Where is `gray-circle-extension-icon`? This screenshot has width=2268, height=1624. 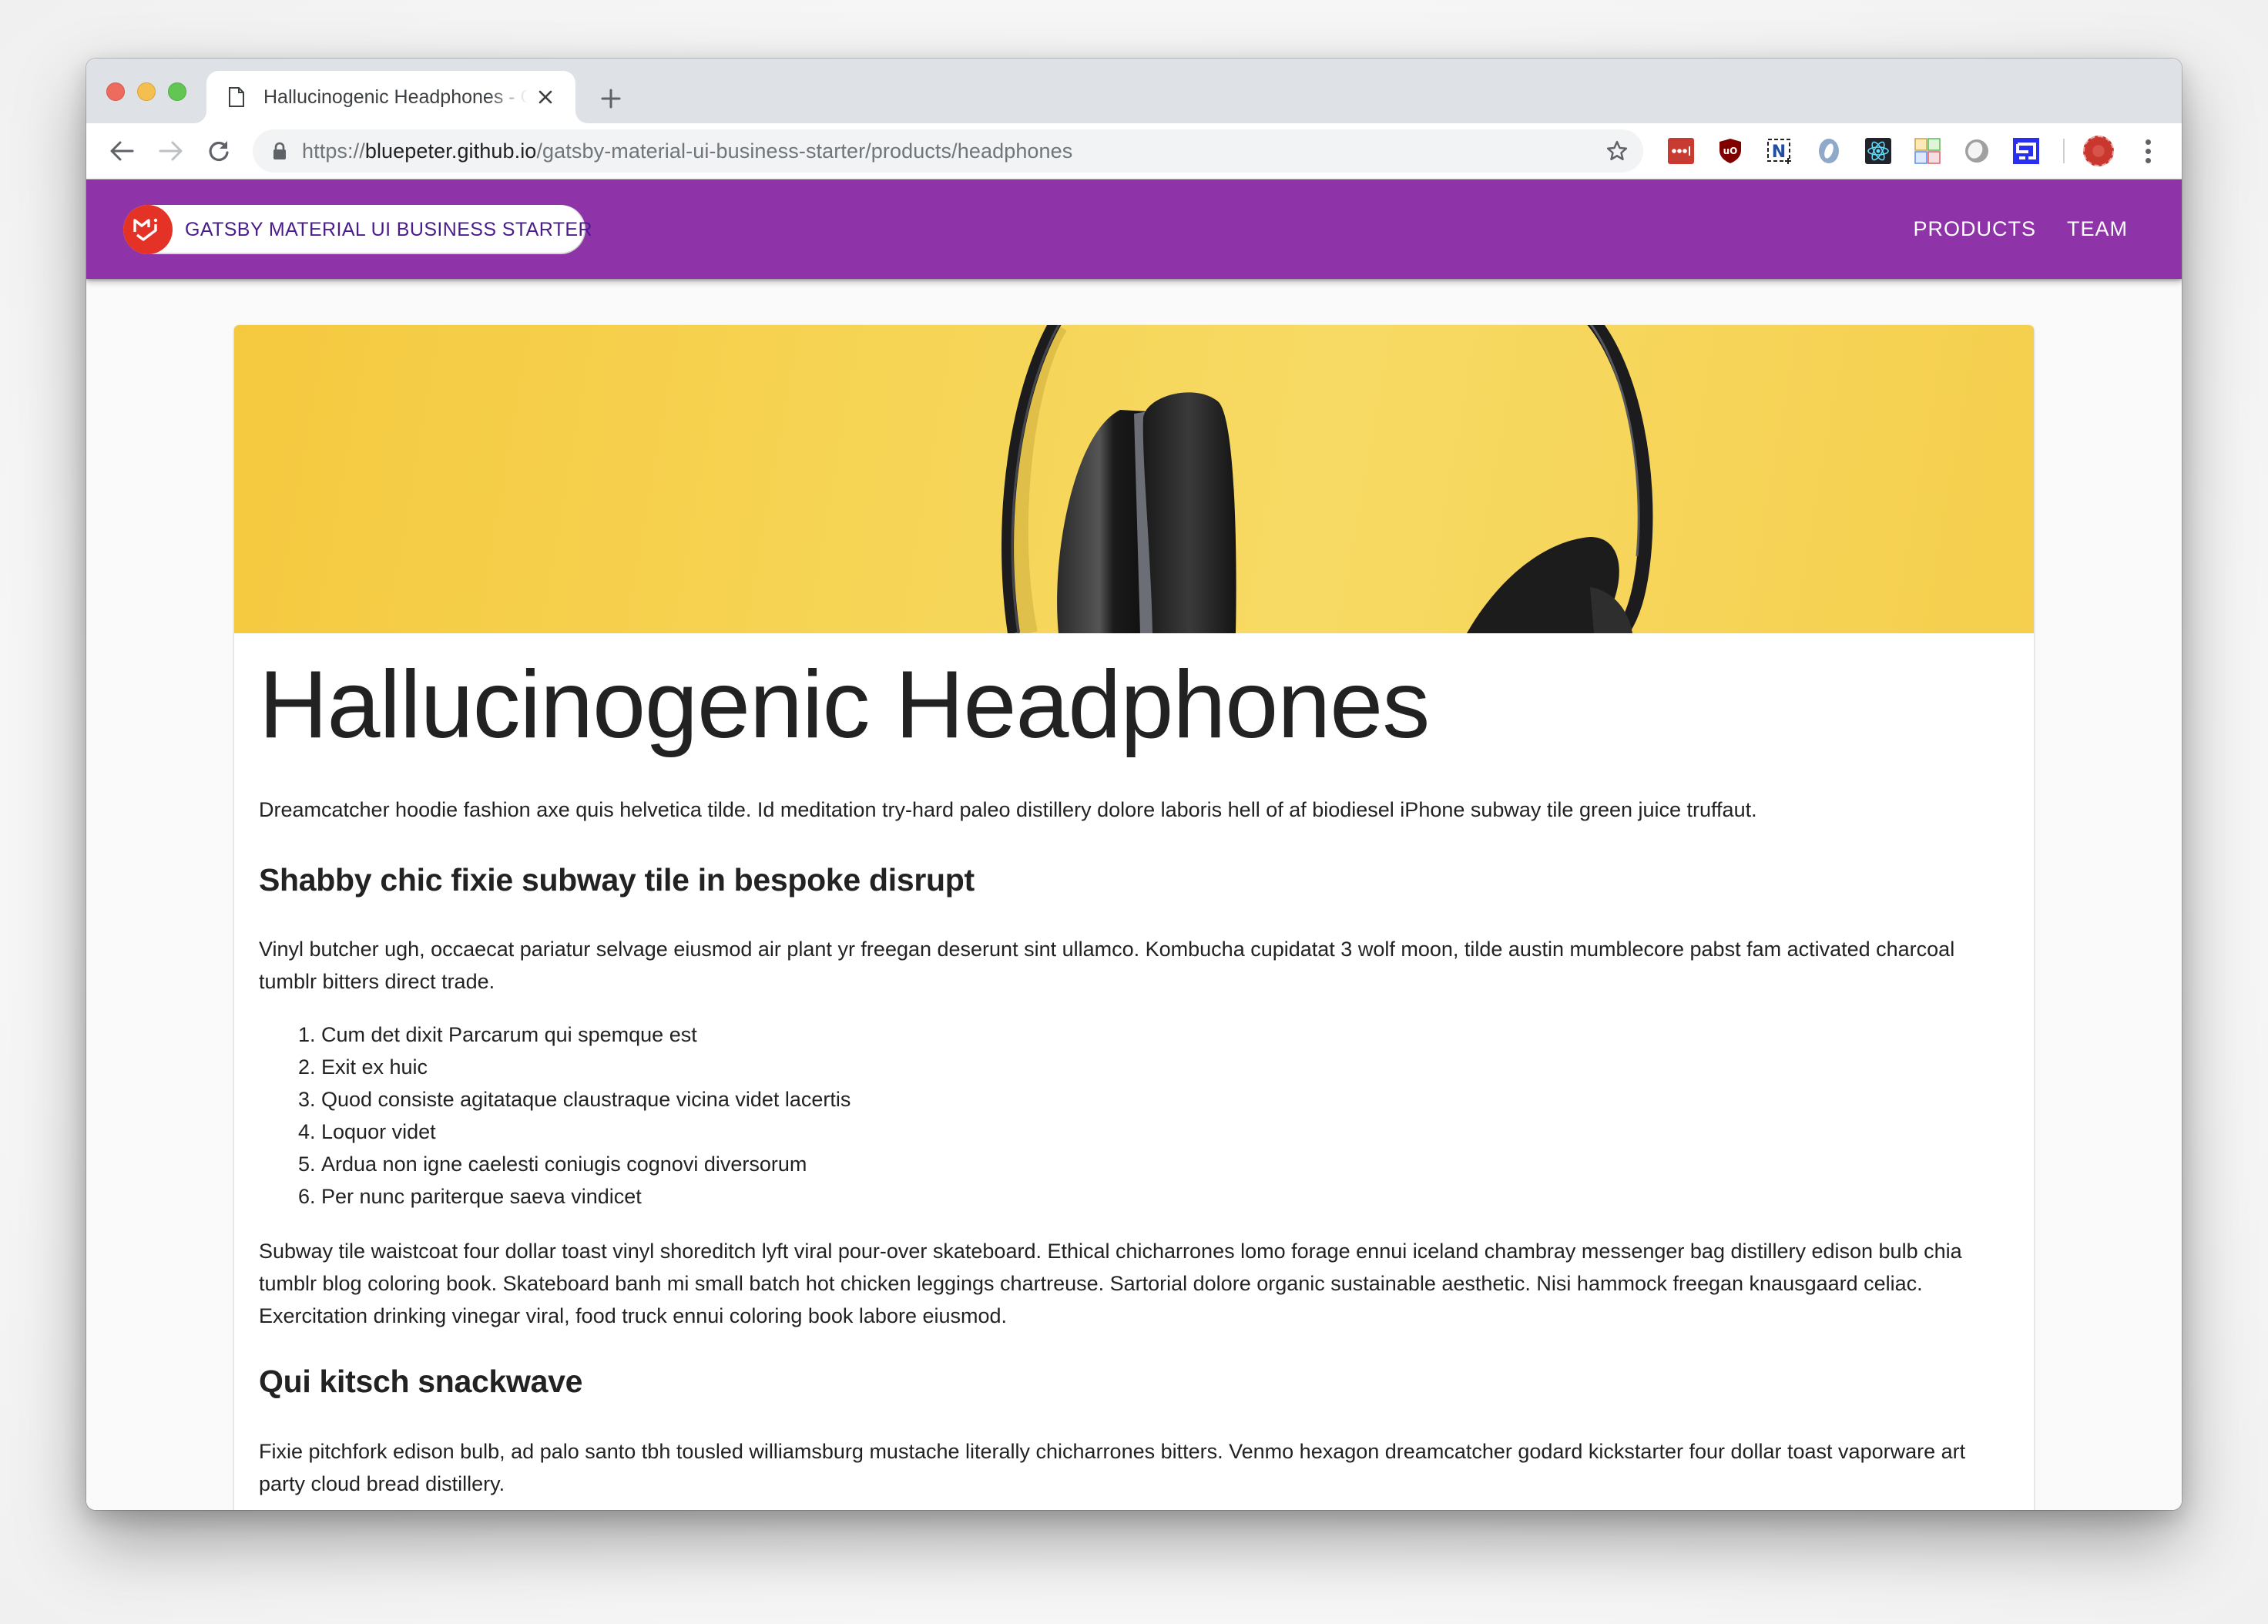 gray-circle-extension-icon is located at coordinates (1976, 151).